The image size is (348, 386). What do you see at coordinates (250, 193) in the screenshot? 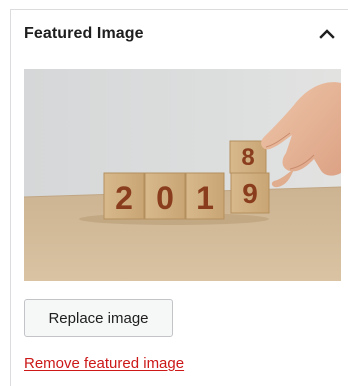
I see `block-digit-9: 9` at bounding box center [250, 193].